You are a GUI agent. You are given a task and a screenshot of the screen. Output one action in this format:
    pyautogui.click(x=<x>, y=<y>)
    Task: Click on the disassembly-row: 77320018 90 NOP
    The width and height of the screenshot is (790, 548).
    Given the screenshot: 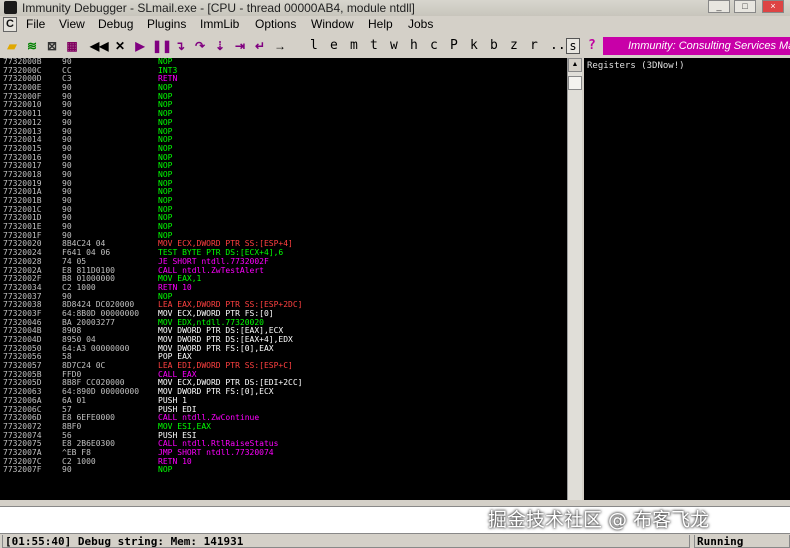 What is the action you would take?
    pyautogui.click(x=283, y=175)
    